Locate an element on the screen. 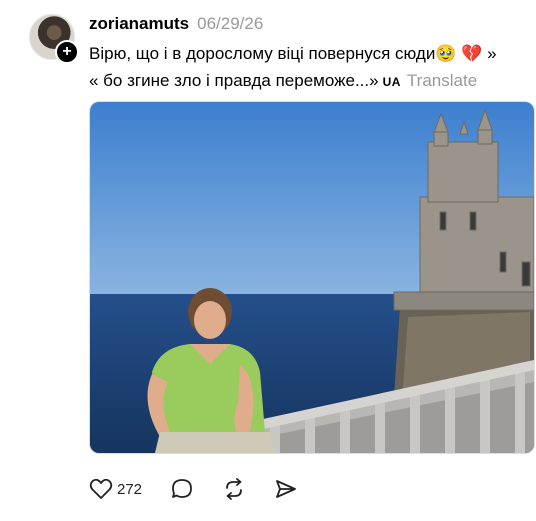  repost-icon is located at coordinates (234, 489).